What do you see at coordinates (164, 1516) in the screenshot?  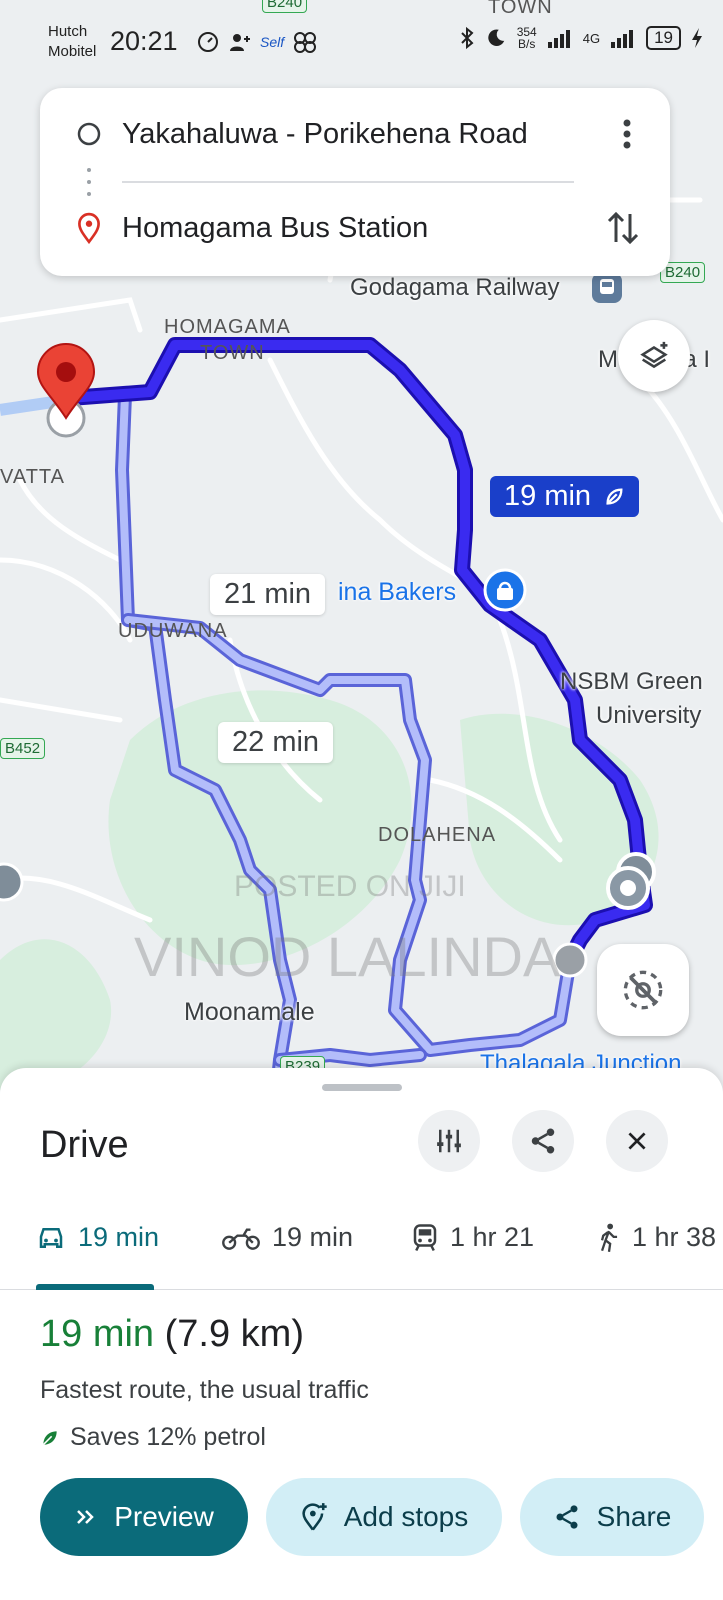 I see `preview-button-label: Preview` at bounding box center [164, 1516].